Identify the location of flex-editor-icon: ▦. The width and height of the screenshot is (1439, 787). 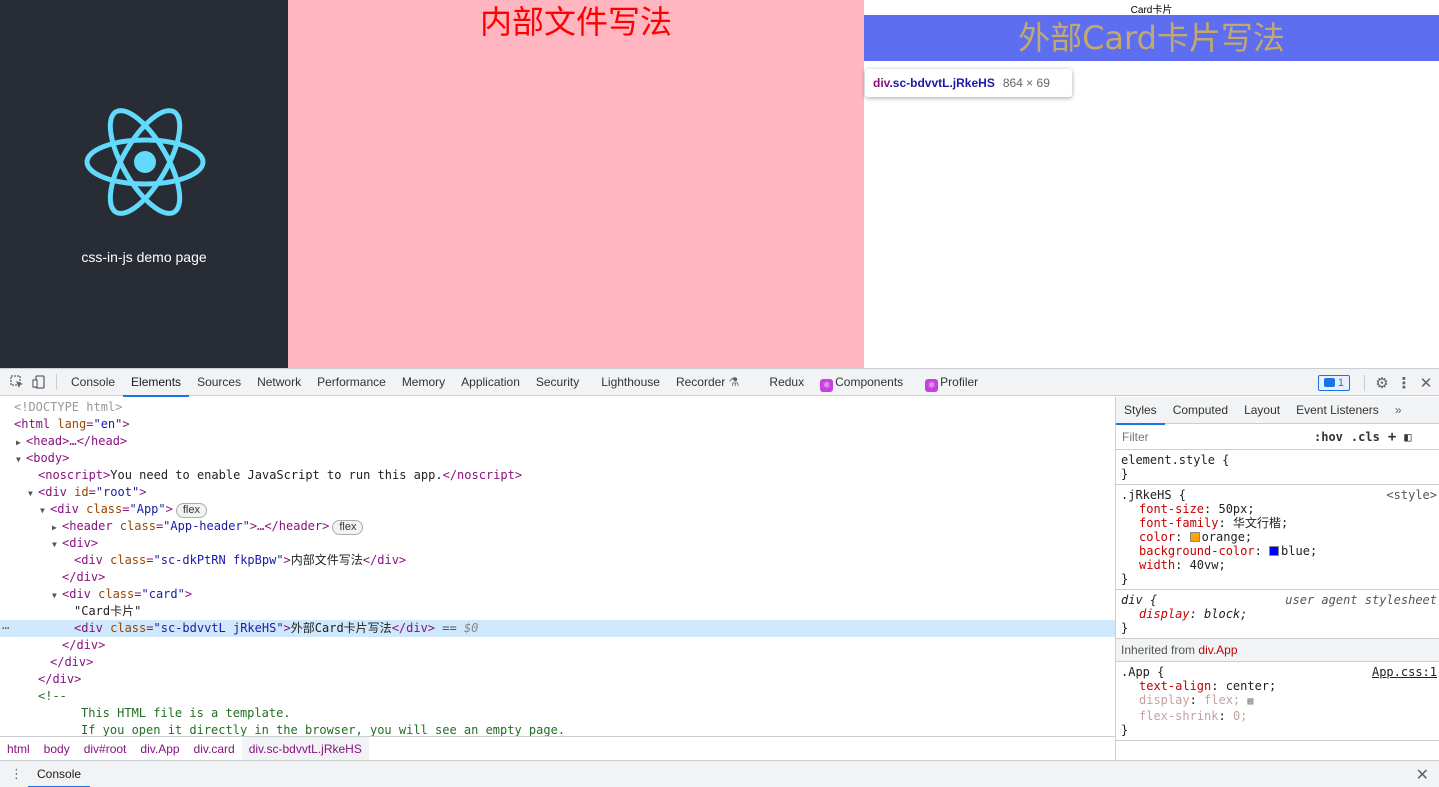
(1250, 701).